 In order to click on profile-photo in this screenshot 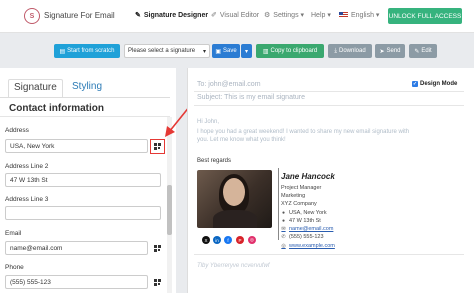, I will do `click(234, 199)`.